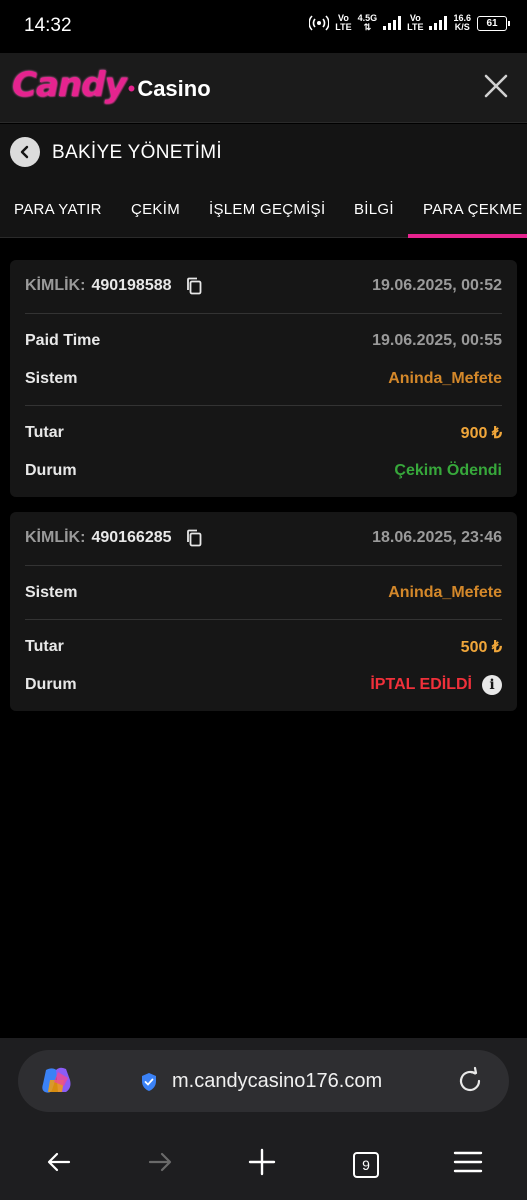  I want to click on transaction-id: KİMLİK: 490198588, so click(113, 286).